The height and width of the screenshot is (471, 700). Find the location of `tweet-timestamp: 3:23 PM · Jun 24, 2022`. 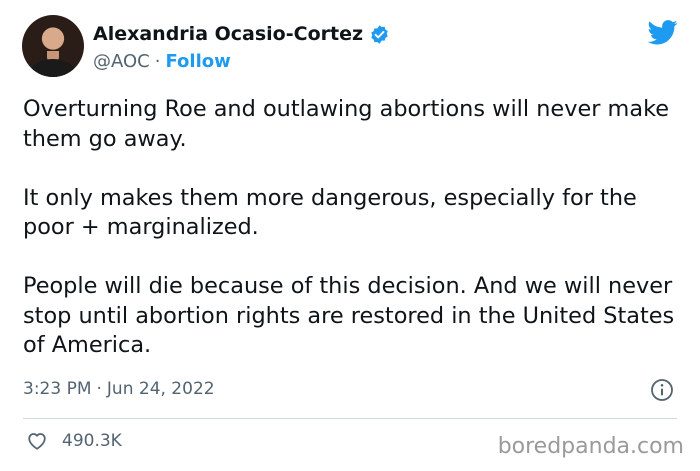

tweet-timestamp: 3:23 PM · Jun 24, 2022 is located at coordinates (119, 389).